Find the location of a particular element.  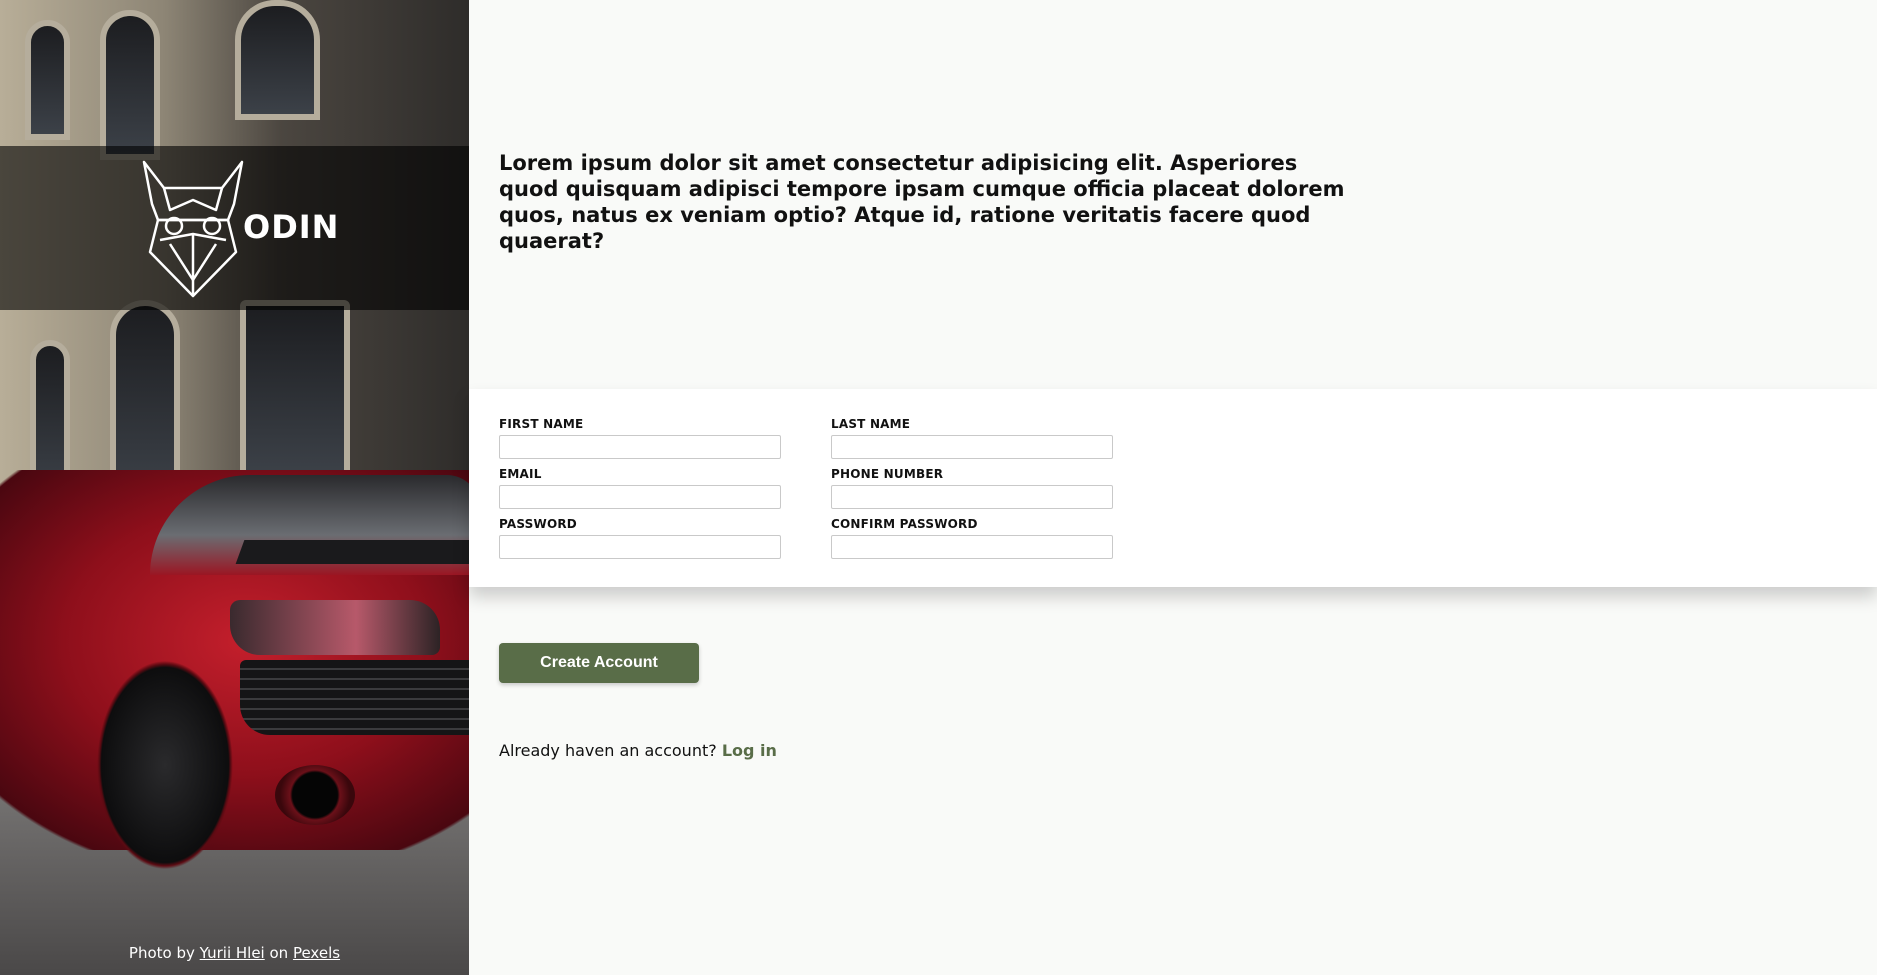

login-prompt: Already haven an account? Log in is located at coordinates (638, 750).